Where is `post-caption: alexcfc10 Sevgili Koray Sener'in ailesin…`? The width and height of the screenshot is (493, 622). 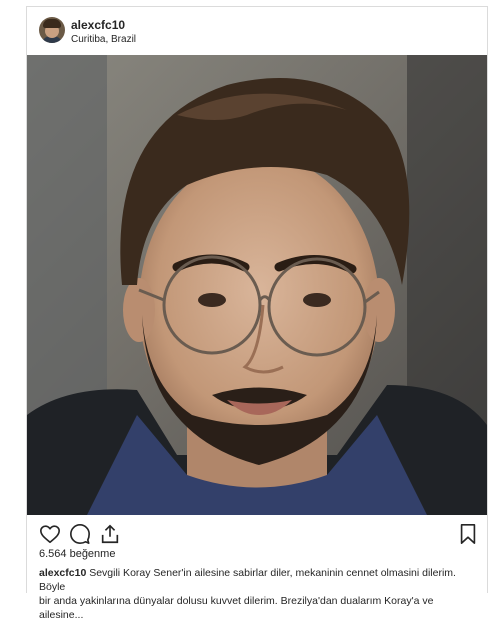
post-caption: alexcfc10 Sevgili Koray Sener'in ailesin… is located at coordinates (259, 594).